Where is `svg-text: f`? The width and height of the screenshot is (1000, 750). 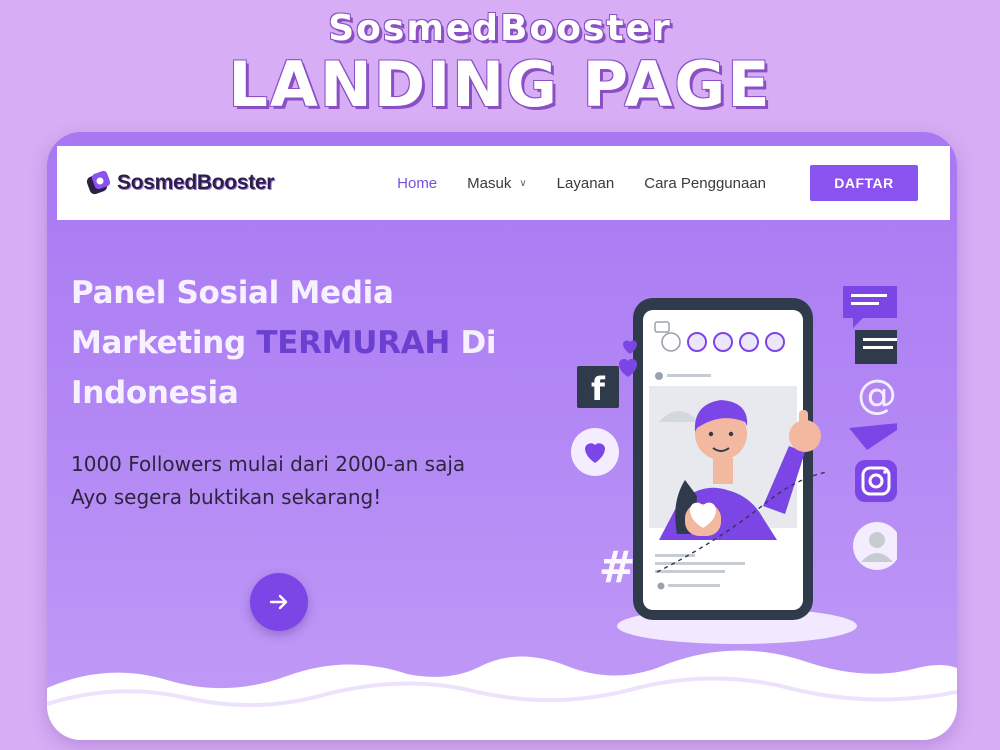 svg-text: f is located at coordinates (598, 389).